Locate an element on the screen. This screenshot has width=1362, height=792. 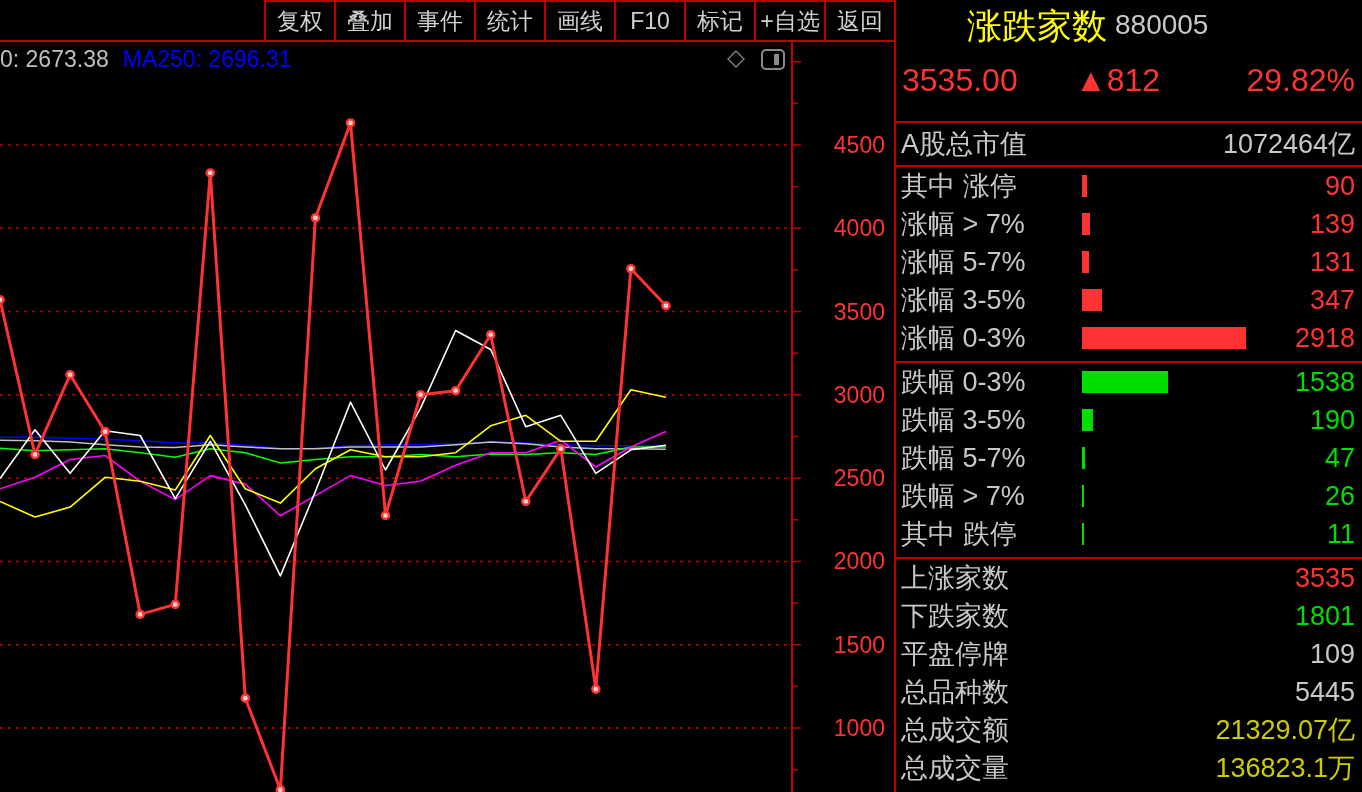
row-value: 2918 is located at coordinates (1325, 338).